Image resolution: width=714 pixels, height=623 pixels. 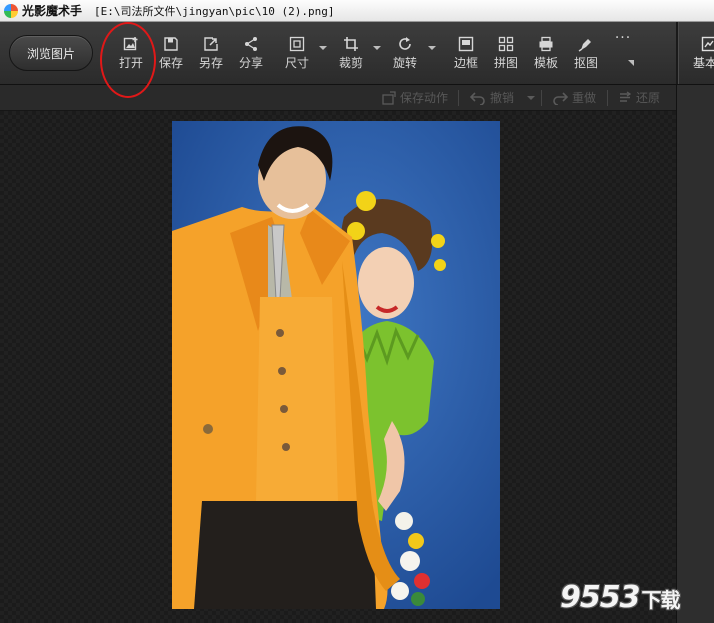 What do you see at coordinates (214, 11) in the screenshot?
I see `file-path: [E:\司法所文件\jingyan\pic\10 (2).png]` at bounding box center [214, 11].